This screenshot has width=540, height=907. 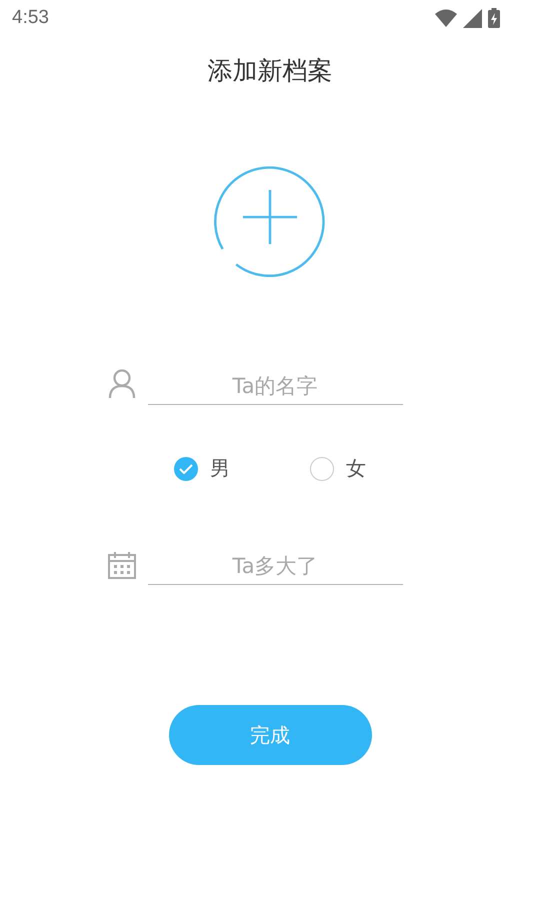 I want to click on check-icon, so click(x=186, y=469).